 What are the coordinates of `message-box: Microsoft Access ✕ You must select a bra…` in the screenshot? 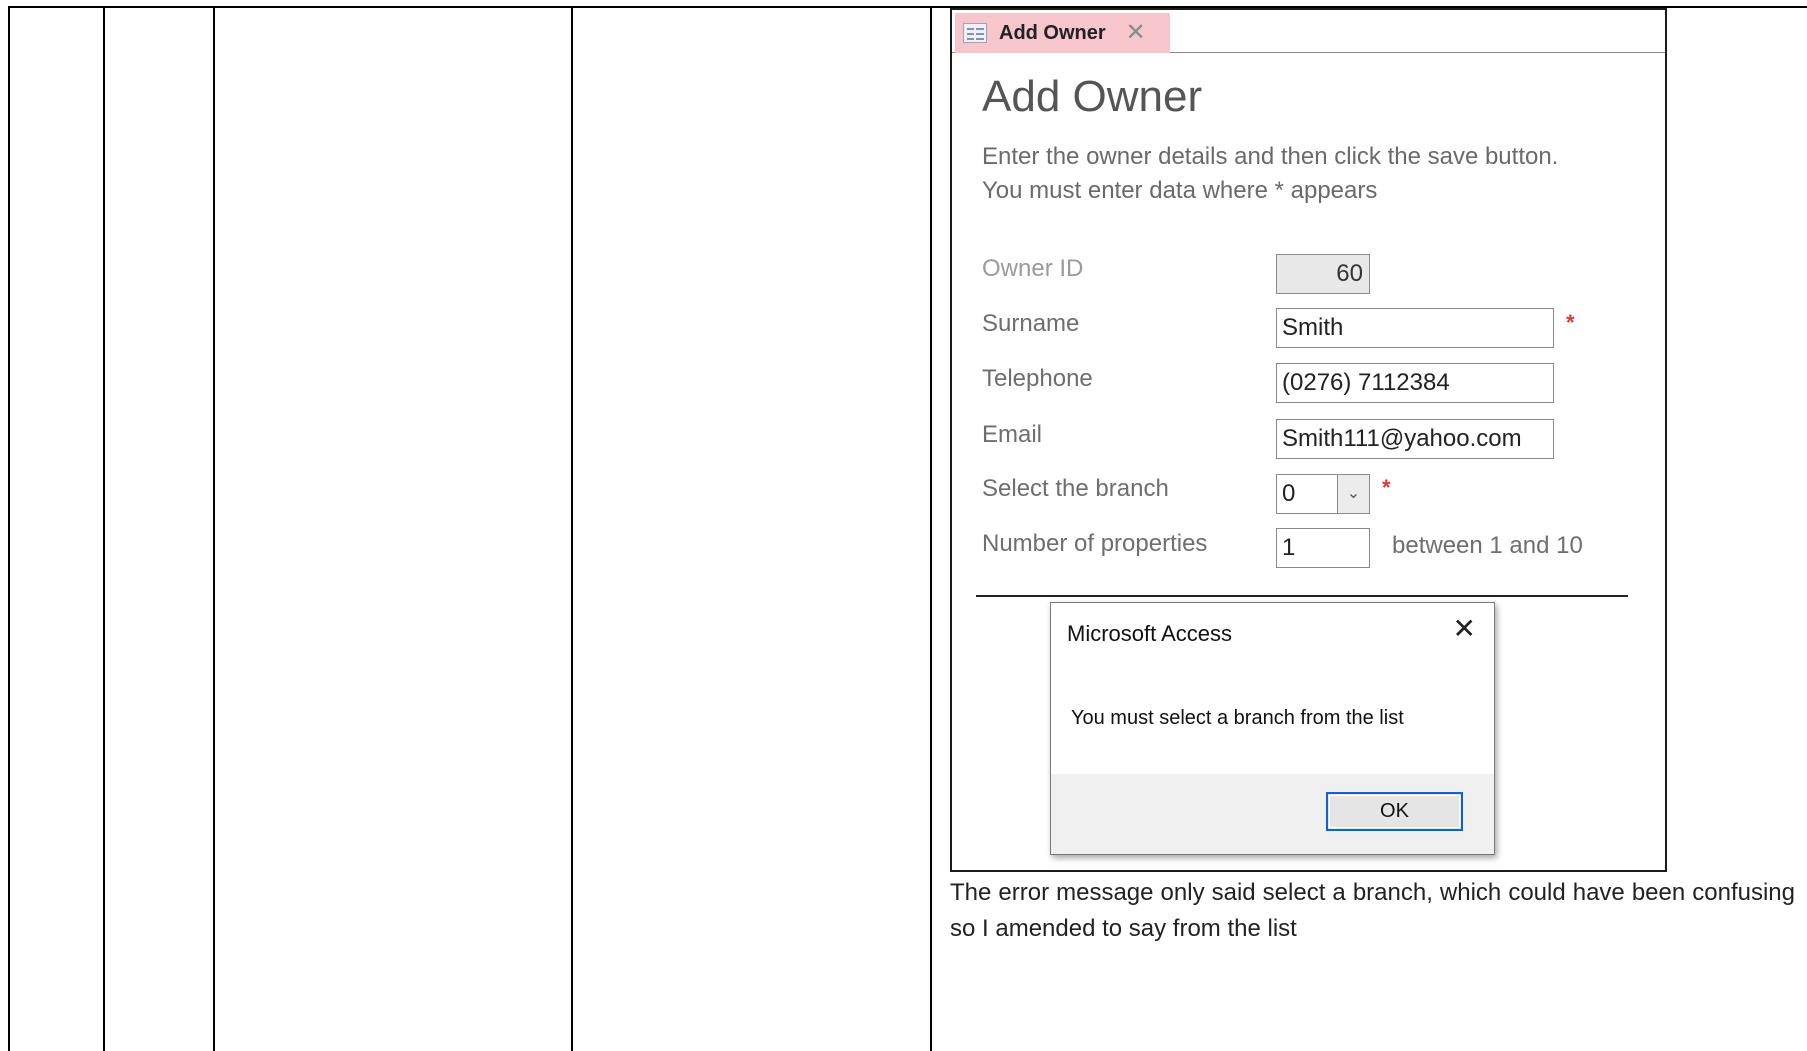 It's located at (1272, 728).